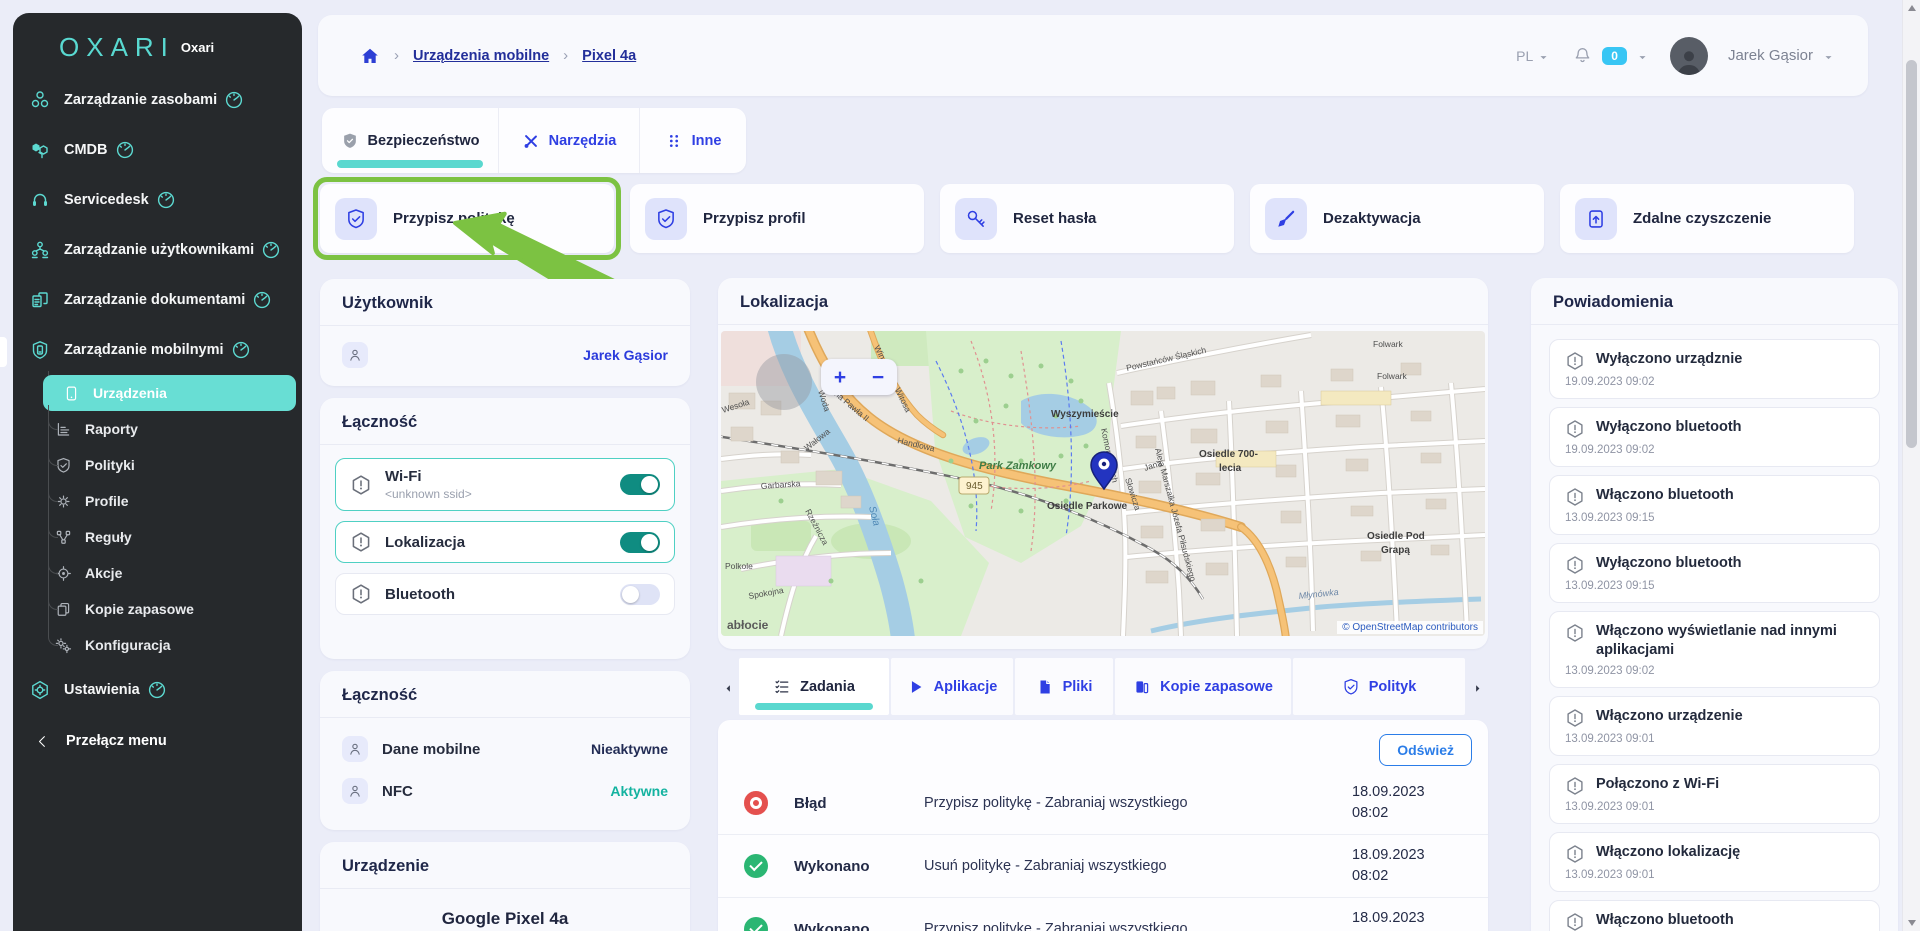  Describe the element at coordinates (169, 393) in the screenshot. I see `sidebar-subitem-urz-dzenia: Urządzenia` at that location.